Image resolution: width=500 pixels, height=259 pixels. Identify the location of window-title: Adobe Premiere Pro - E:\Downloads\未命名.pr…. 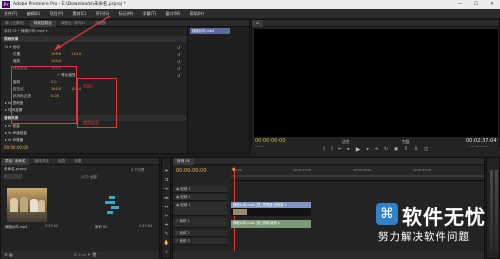
(69, 4).